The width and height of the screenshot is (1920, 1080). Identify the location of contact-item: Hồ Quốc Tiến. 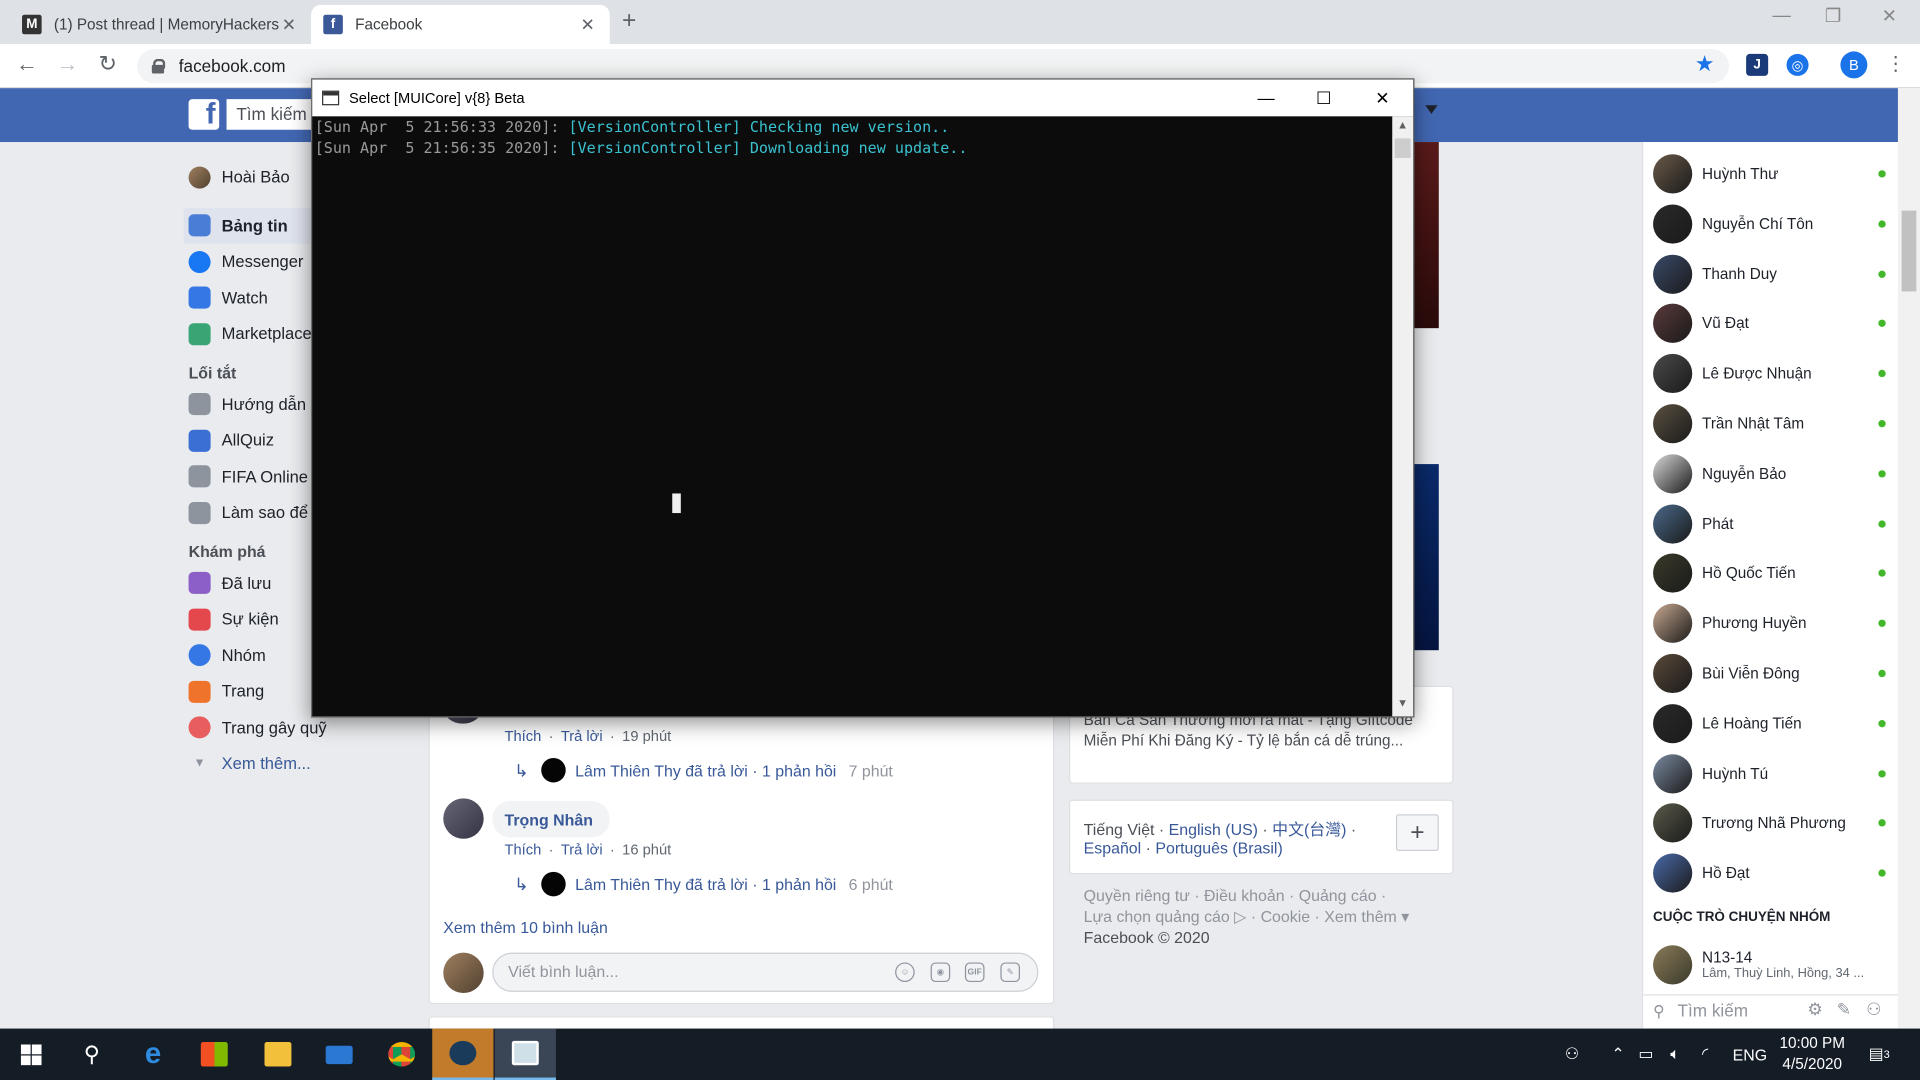
(1769, 574).